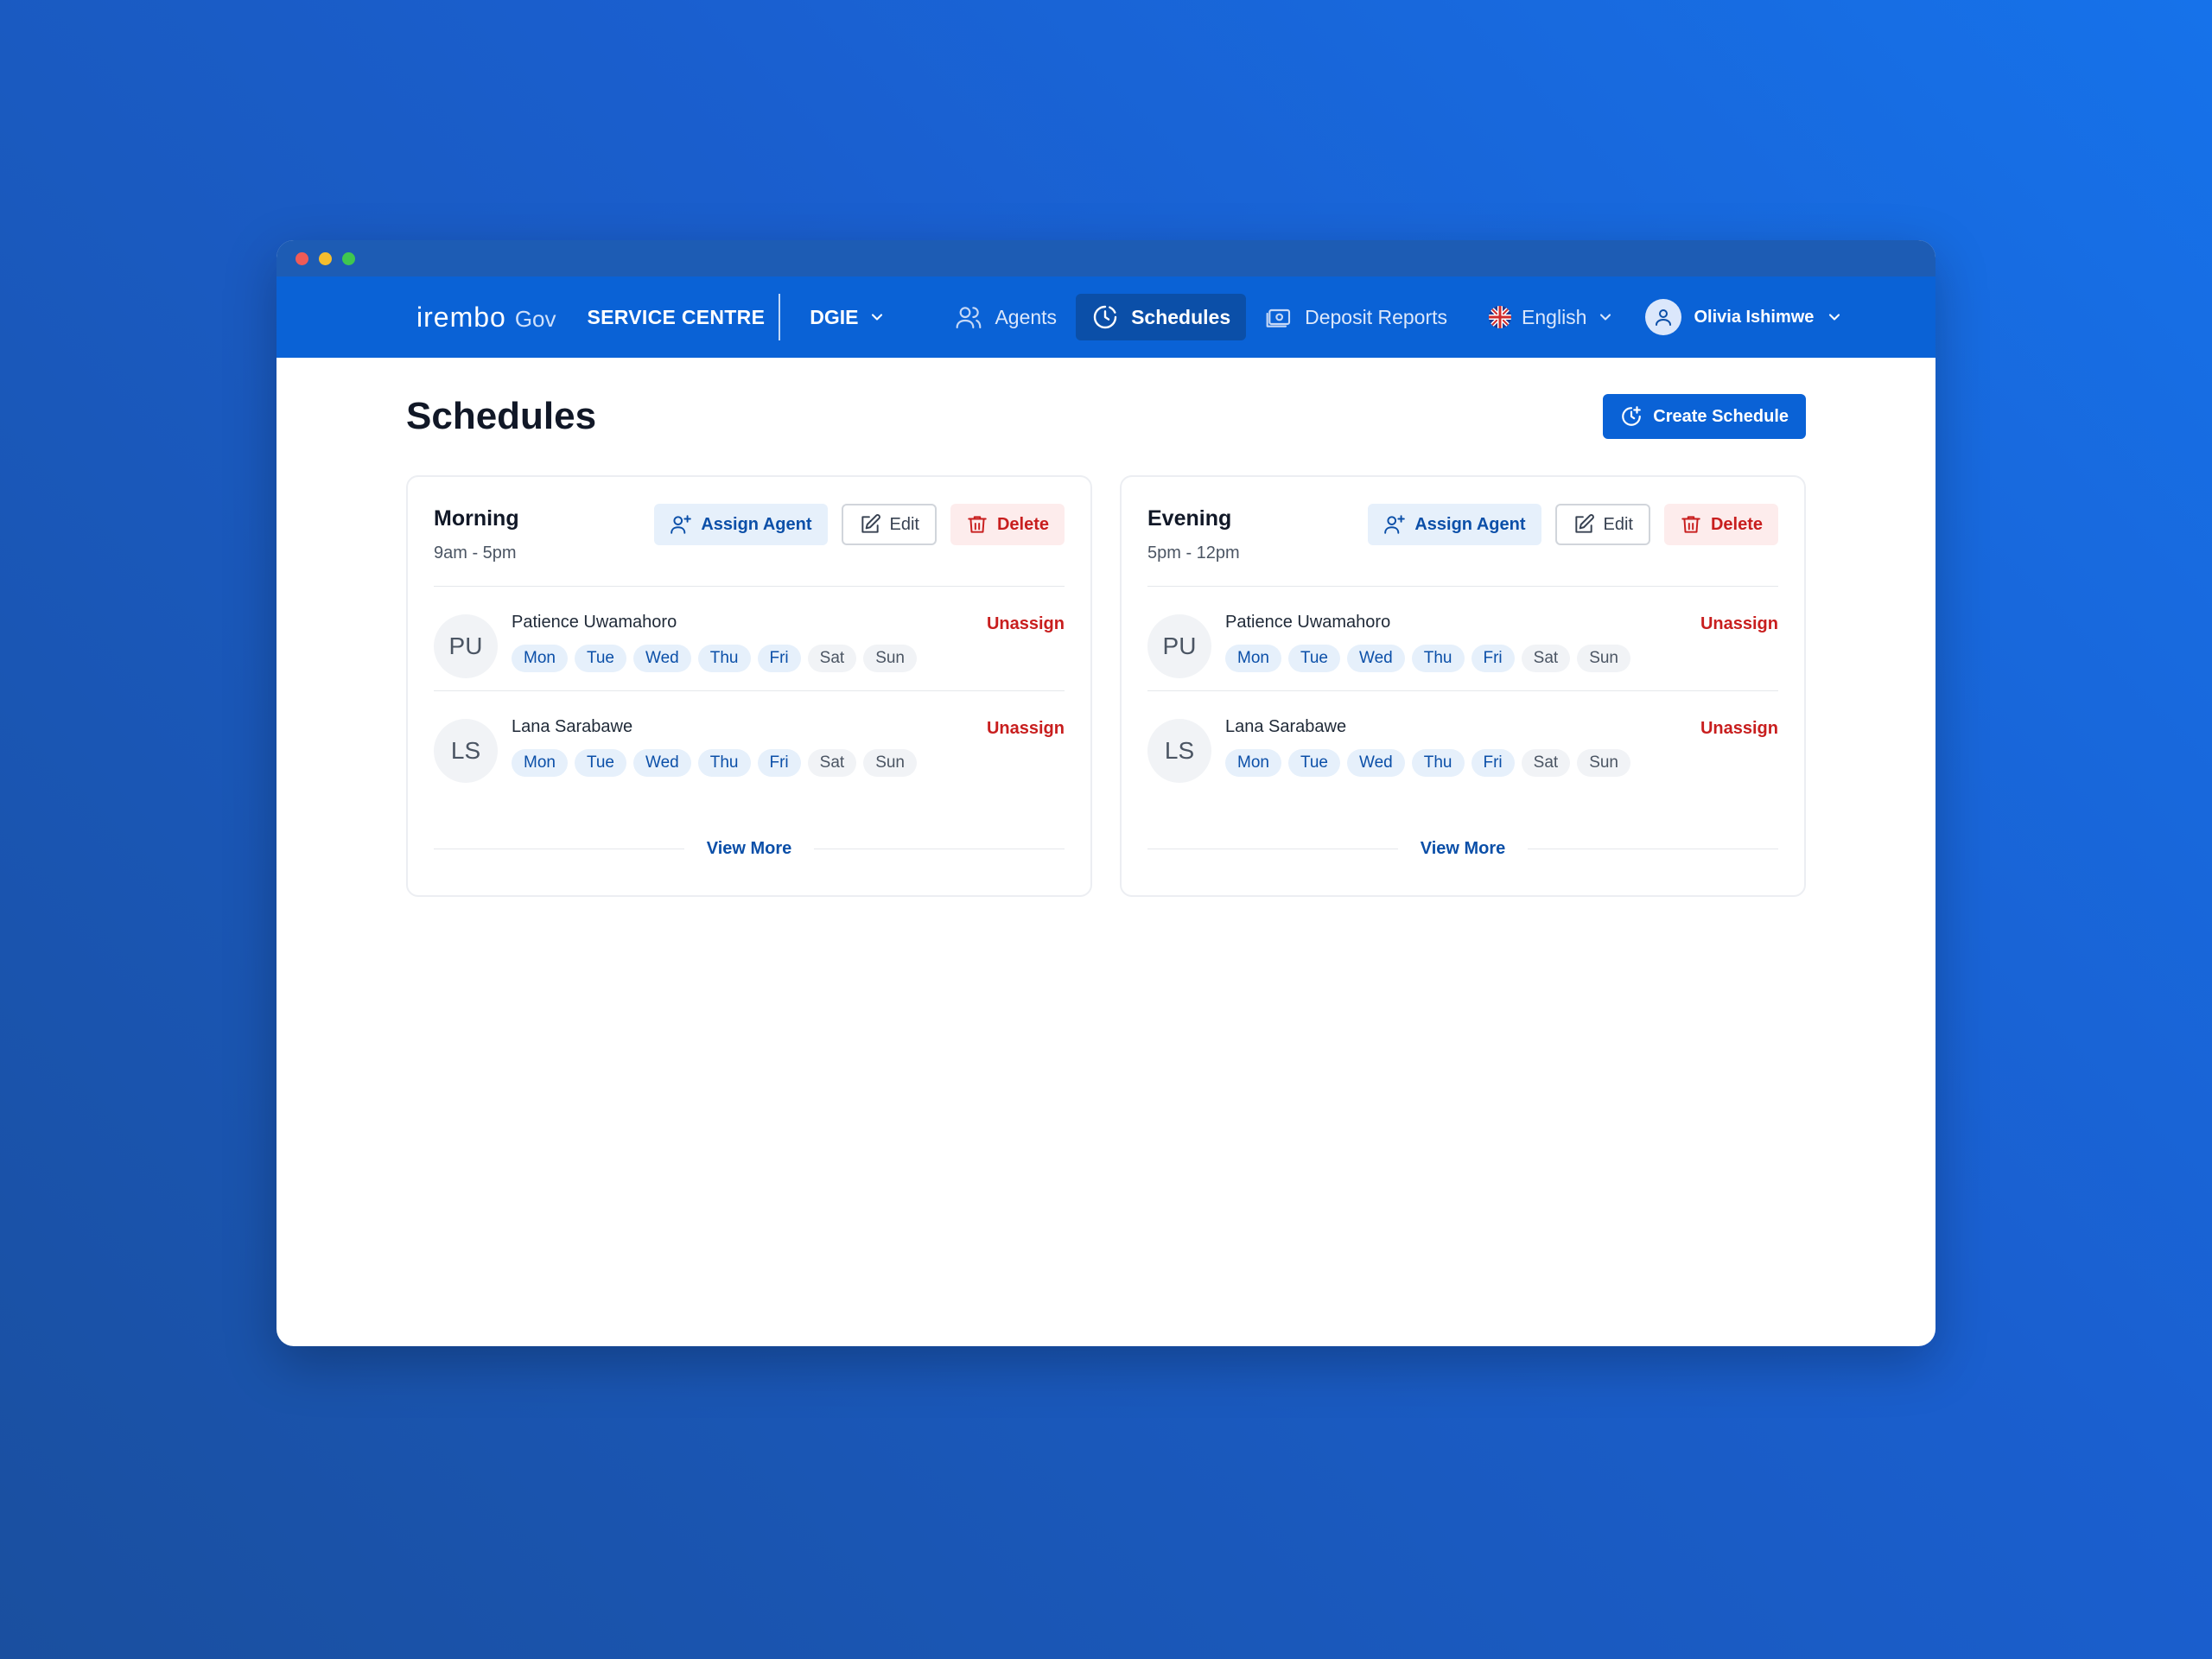 The image size is (2212, 1659). Describe the element at coordinates (1106, 258) in the screenshot. I see `window-titlebar` at that location.